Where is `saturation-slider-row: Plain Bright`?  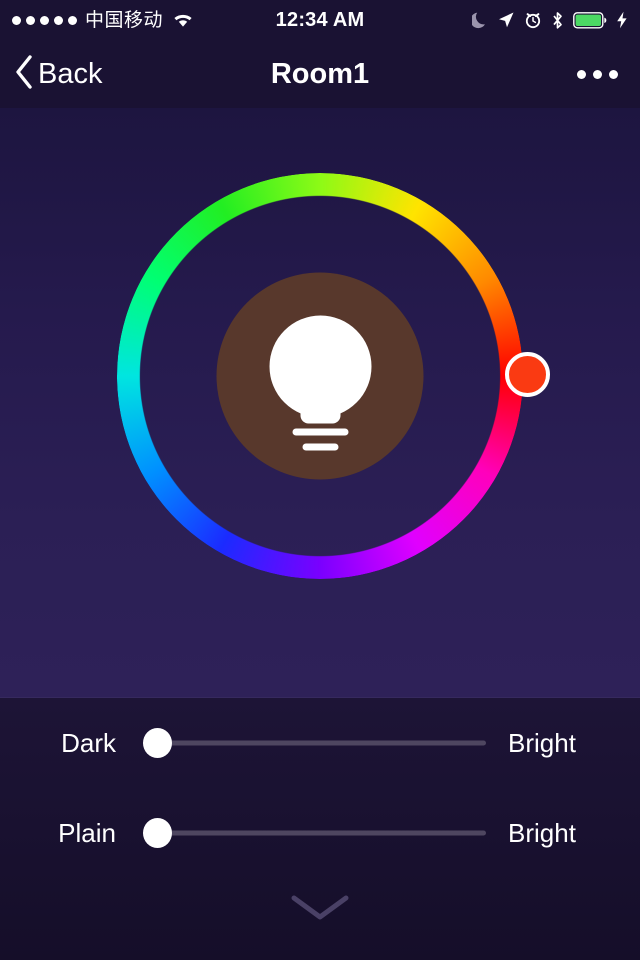 saturation-slider-row: Plain Bright is located at coordinates (320, 833).